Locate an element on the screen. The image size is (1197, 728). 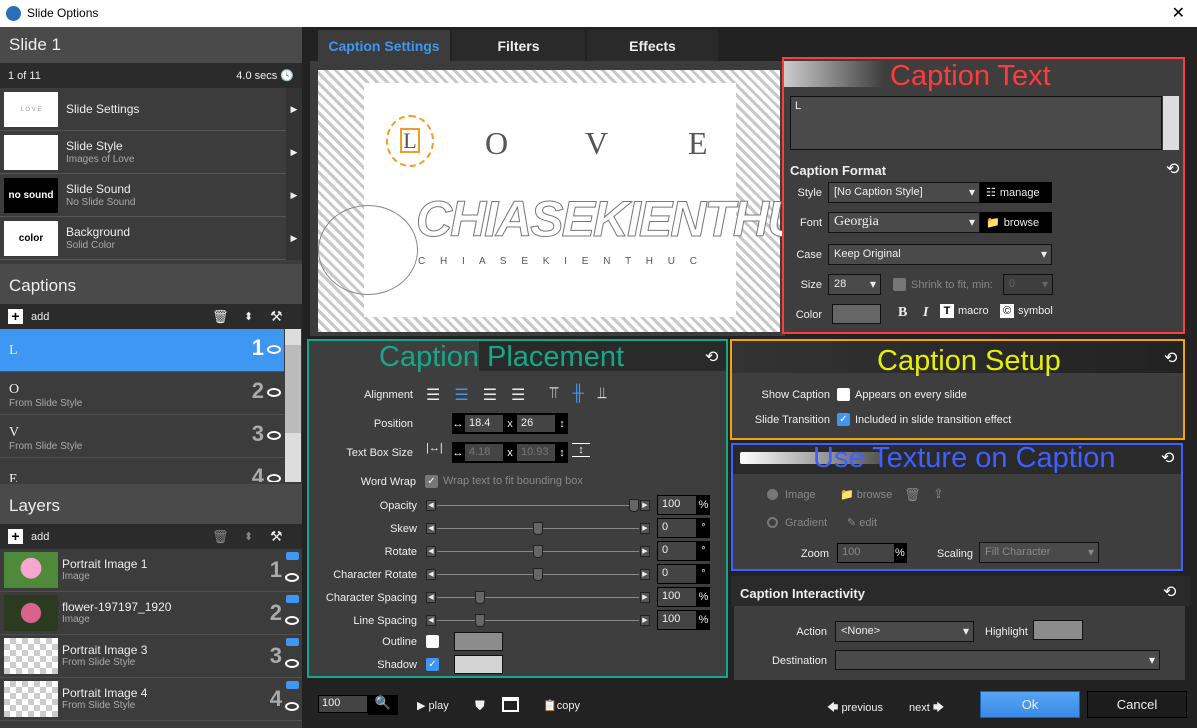
height-input: 10.93 is located at coordinates (536, 452).